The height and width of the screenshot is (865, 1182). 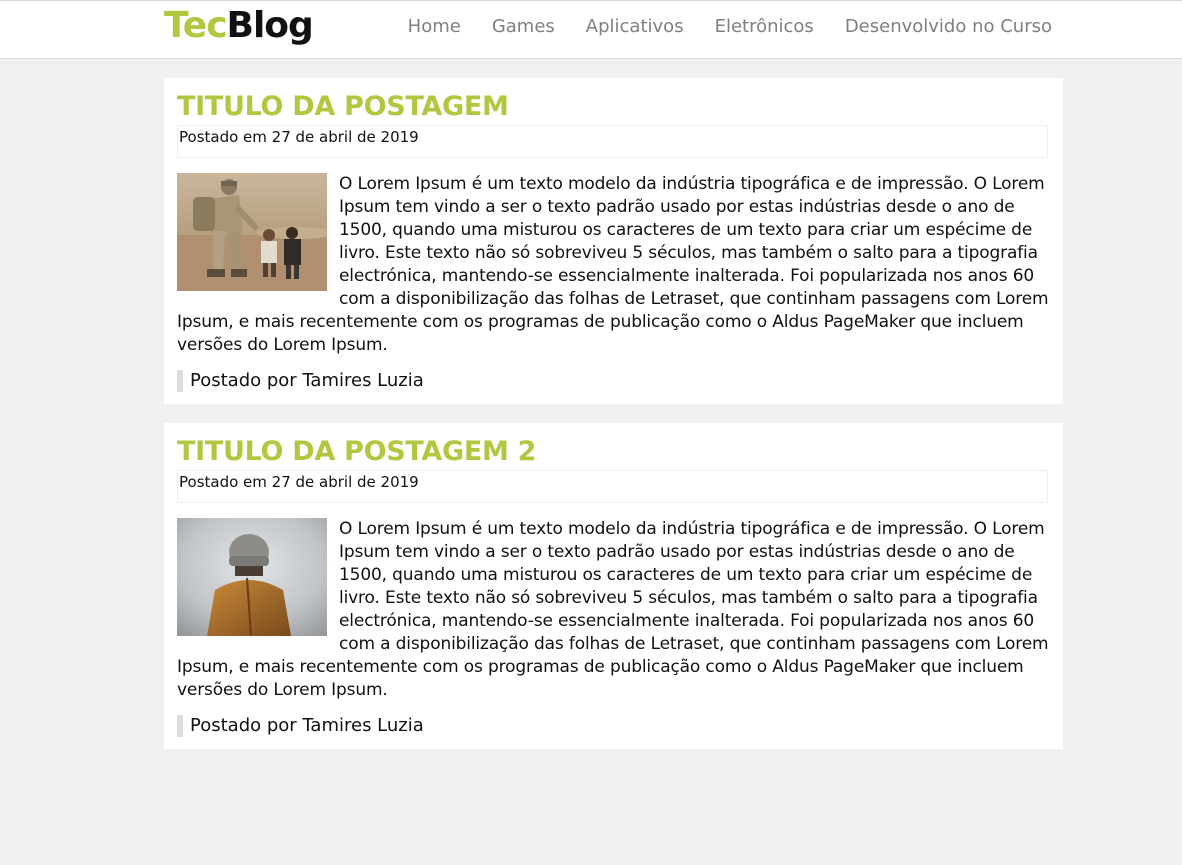 I want to click on nav-aplicativos: Aplicativos, so click(x=635, y=27).